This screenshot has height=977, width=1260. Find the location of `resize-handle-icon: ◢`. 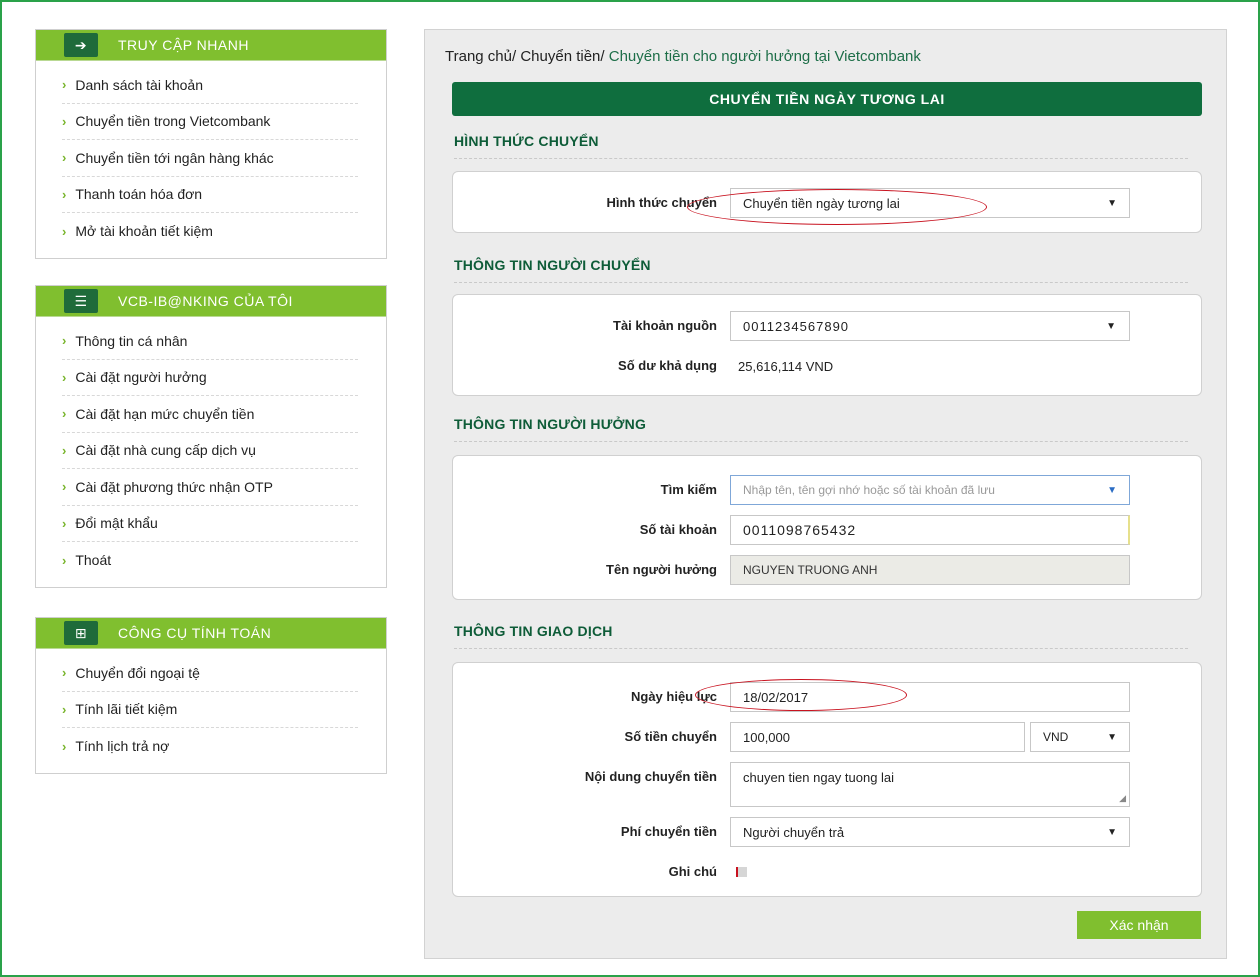

resize-handle-icon: ◢ is located at coordinates (1122, 798).